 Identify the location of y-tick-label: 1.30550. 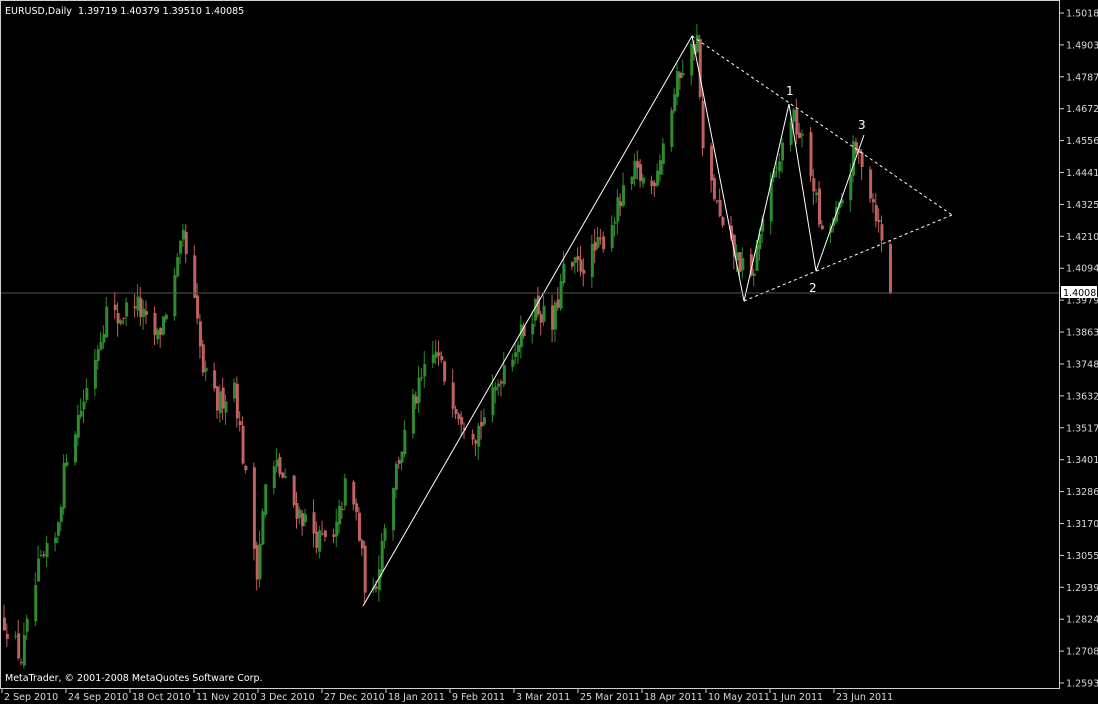
(1082, 556).